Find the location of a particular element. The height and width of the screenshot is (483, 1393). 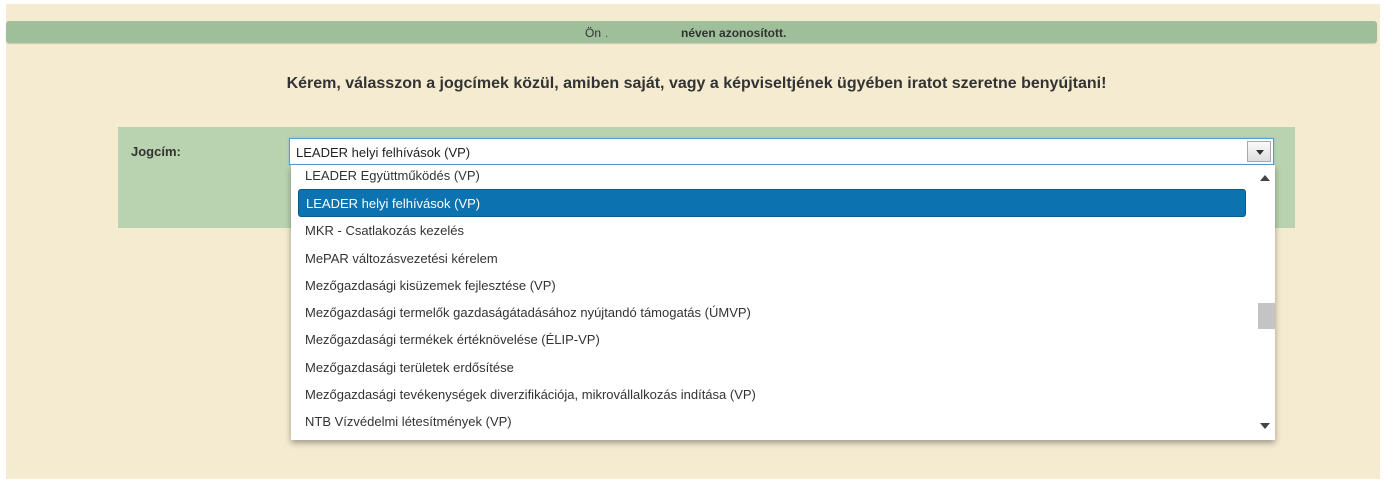

scrollbar-thumb is located at coordinates (1266, 316).